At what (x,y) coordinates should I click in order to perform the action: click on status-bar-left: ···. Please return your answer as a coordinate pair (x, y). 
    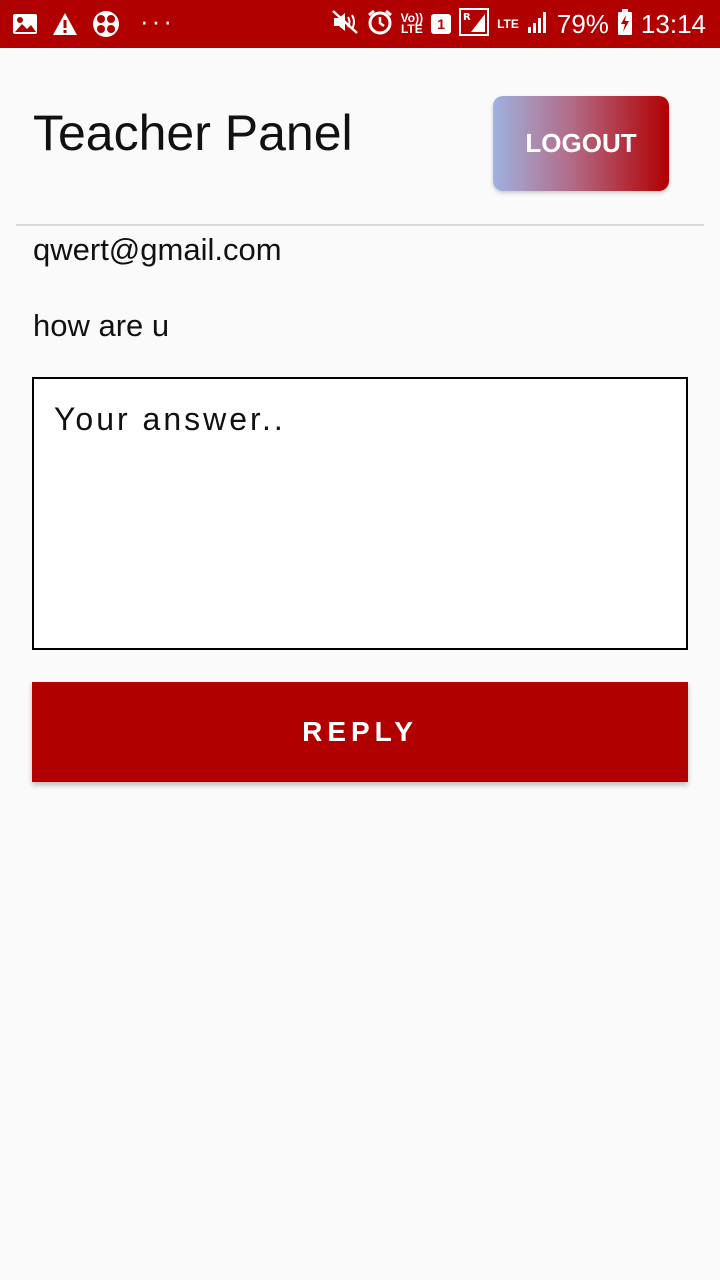
    Looking at the image, I should click on (93, 24).